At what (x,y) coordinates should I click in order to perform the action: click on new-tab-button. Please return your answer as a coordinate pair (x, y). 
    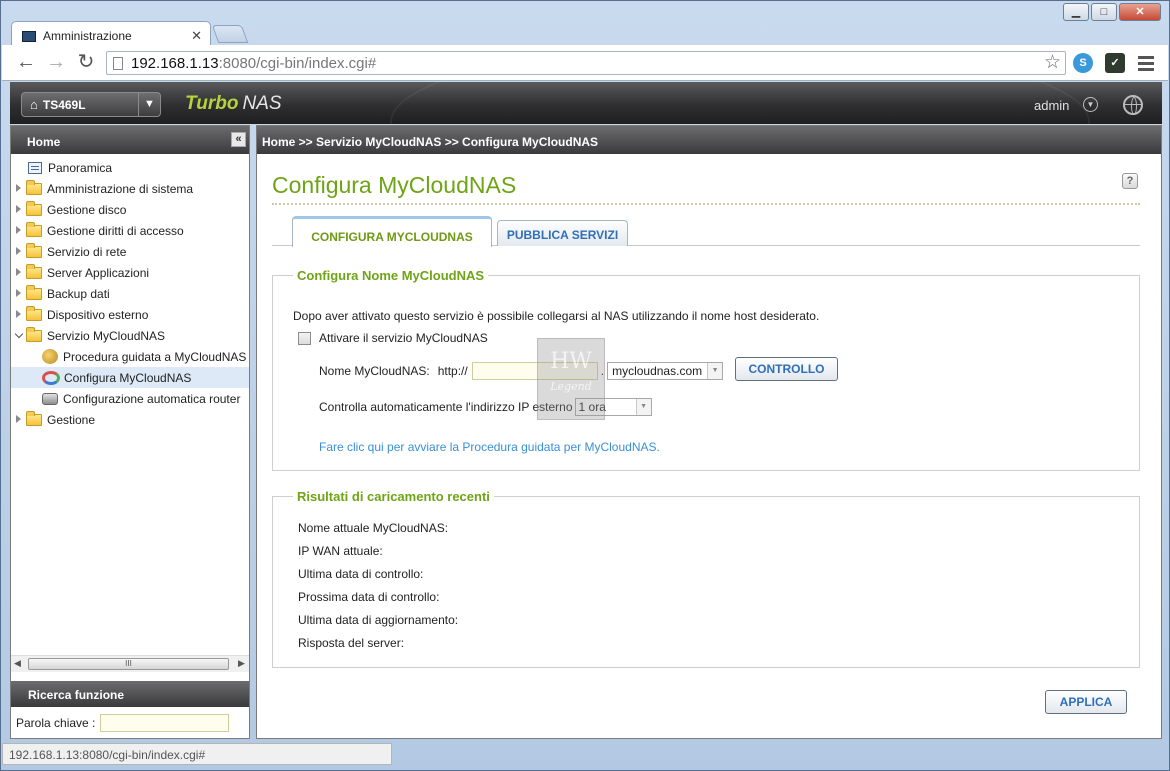
    Looking at the image, I should click on (230, 34).